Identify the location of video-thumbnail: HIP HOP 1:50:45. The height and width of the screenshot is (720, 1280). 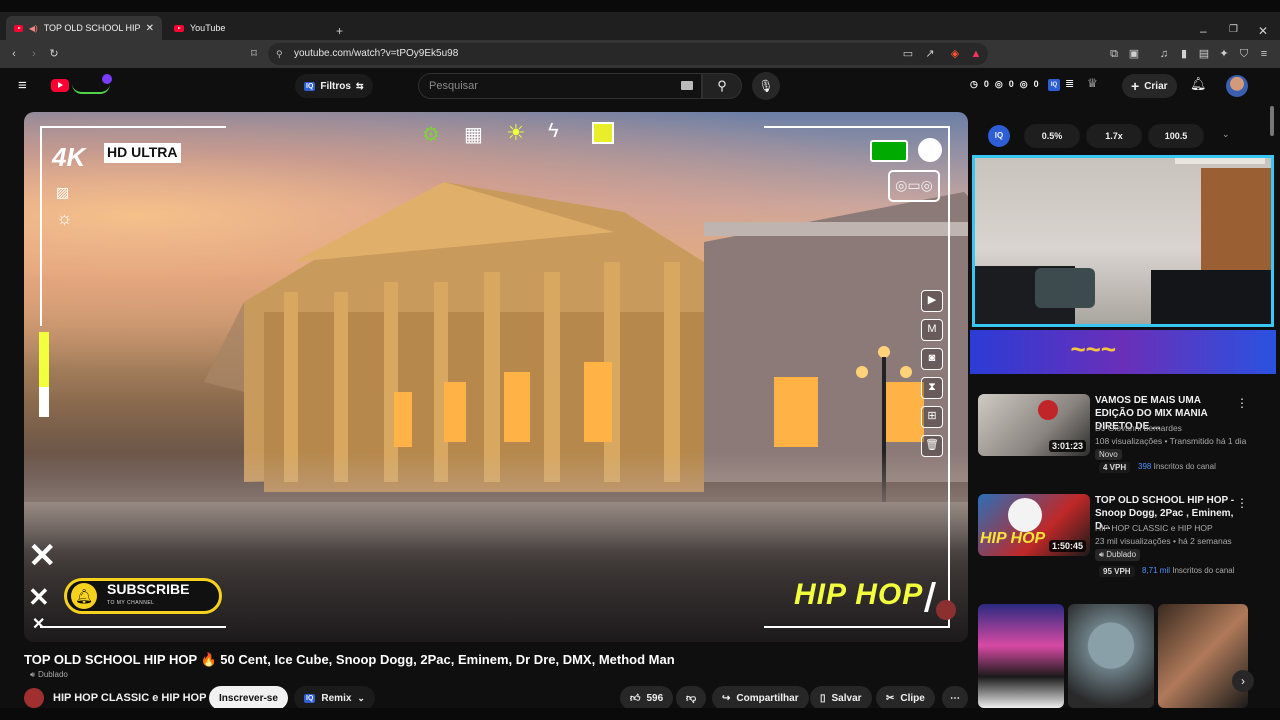
(1034, 525).